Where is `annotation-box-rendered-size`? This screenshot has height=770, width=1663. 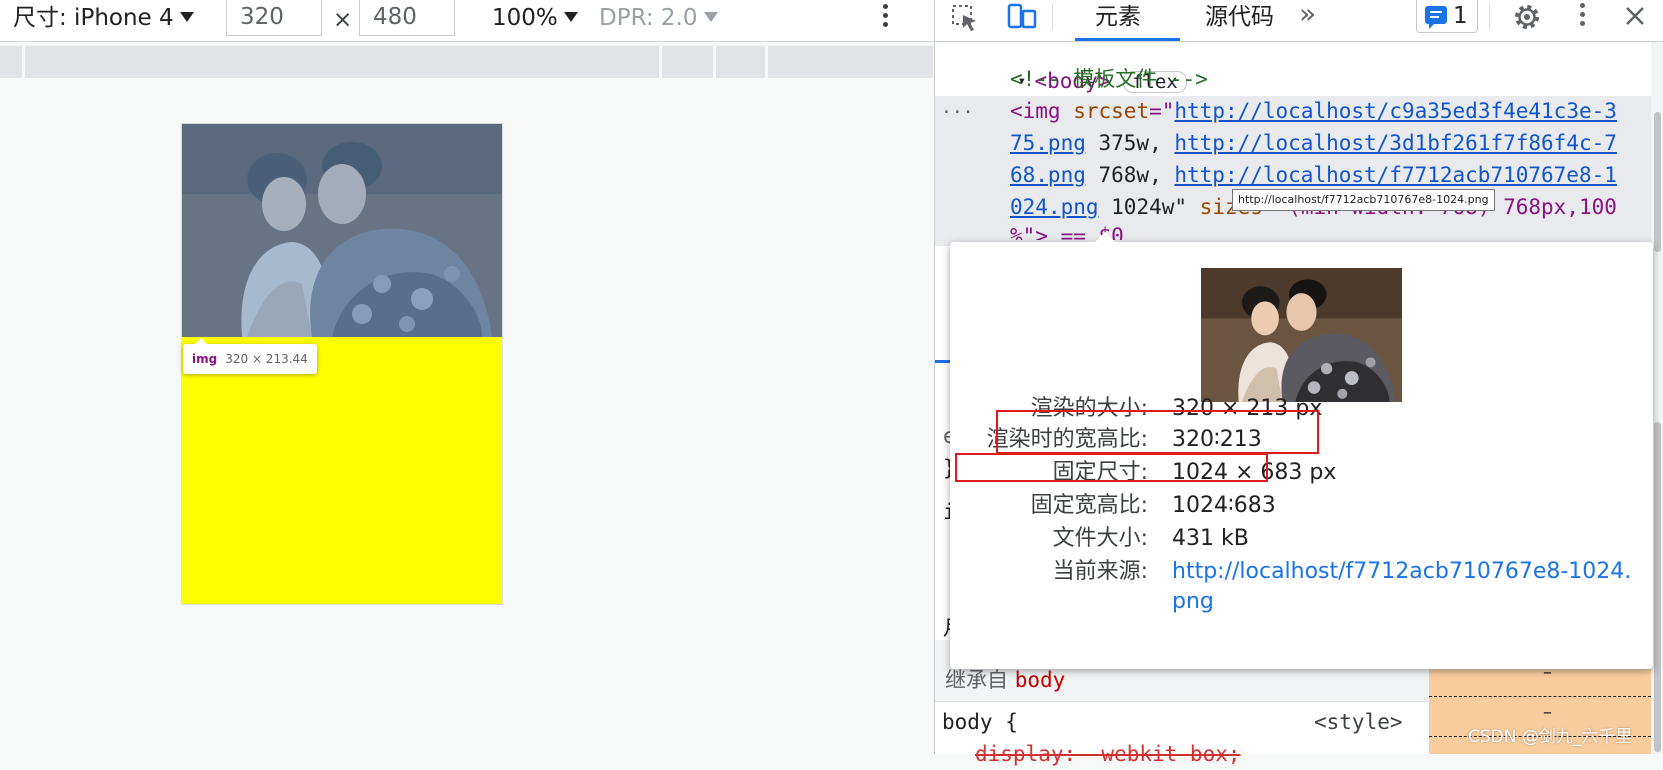
annotation-box-rendered-size is located at coordinates (1157, 432).